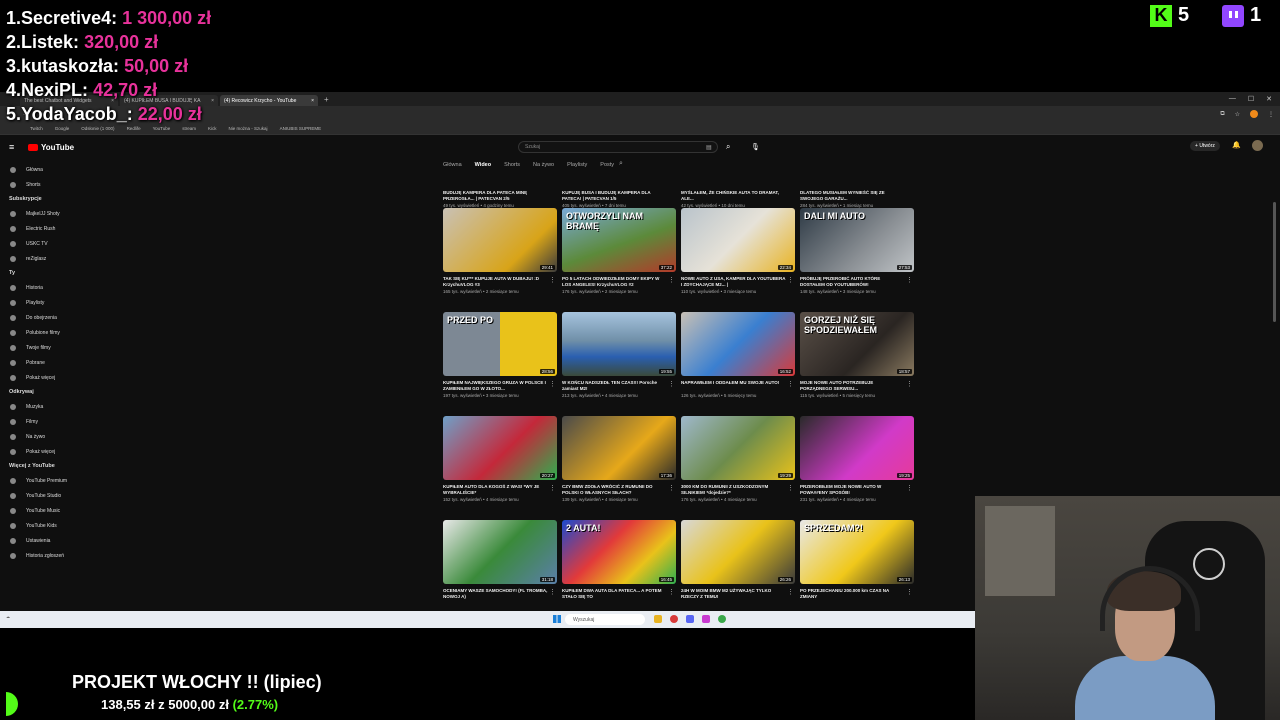 The image size is (1280, 720). What do you see at coordinates (857, 344) in the screenshot?
I see `video-thumbnail: GORZEJ NIŻ SIĘ SPODZIEWAŁEM 18:57` at bounding box center [857, 344].